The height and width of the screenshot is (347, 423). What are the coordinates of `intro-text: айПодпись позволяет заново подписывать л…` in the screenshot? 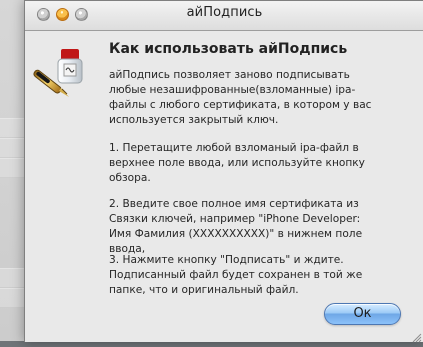 It's located at (240, 97).